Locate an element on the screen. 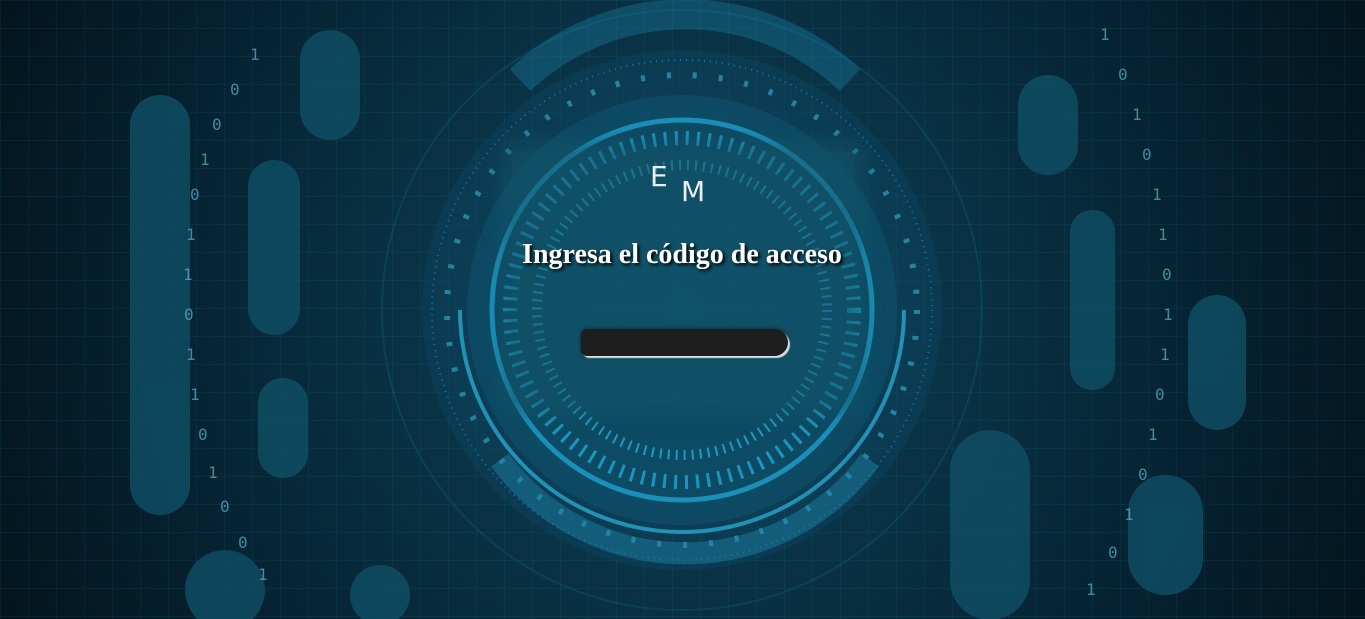  access-code-input is located at coordinates (684, 342).